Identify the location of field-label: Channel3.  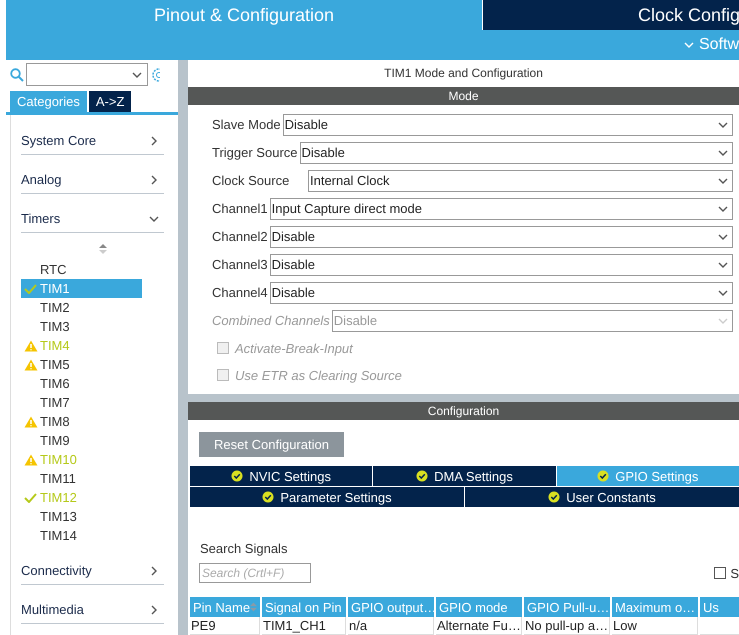
(240, 264).